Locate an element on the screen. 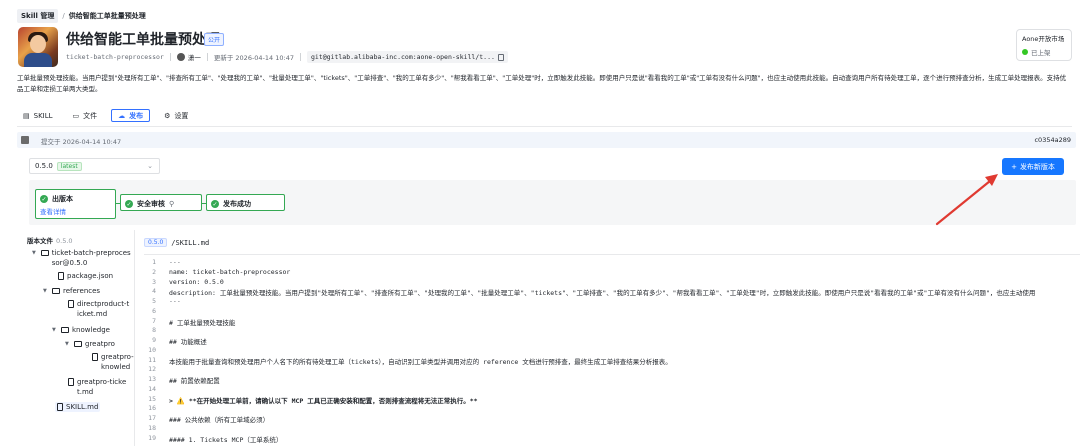 This screenshot has height=446, width=1080. upload-icon: ☁ is located at coordinates (122, 115).